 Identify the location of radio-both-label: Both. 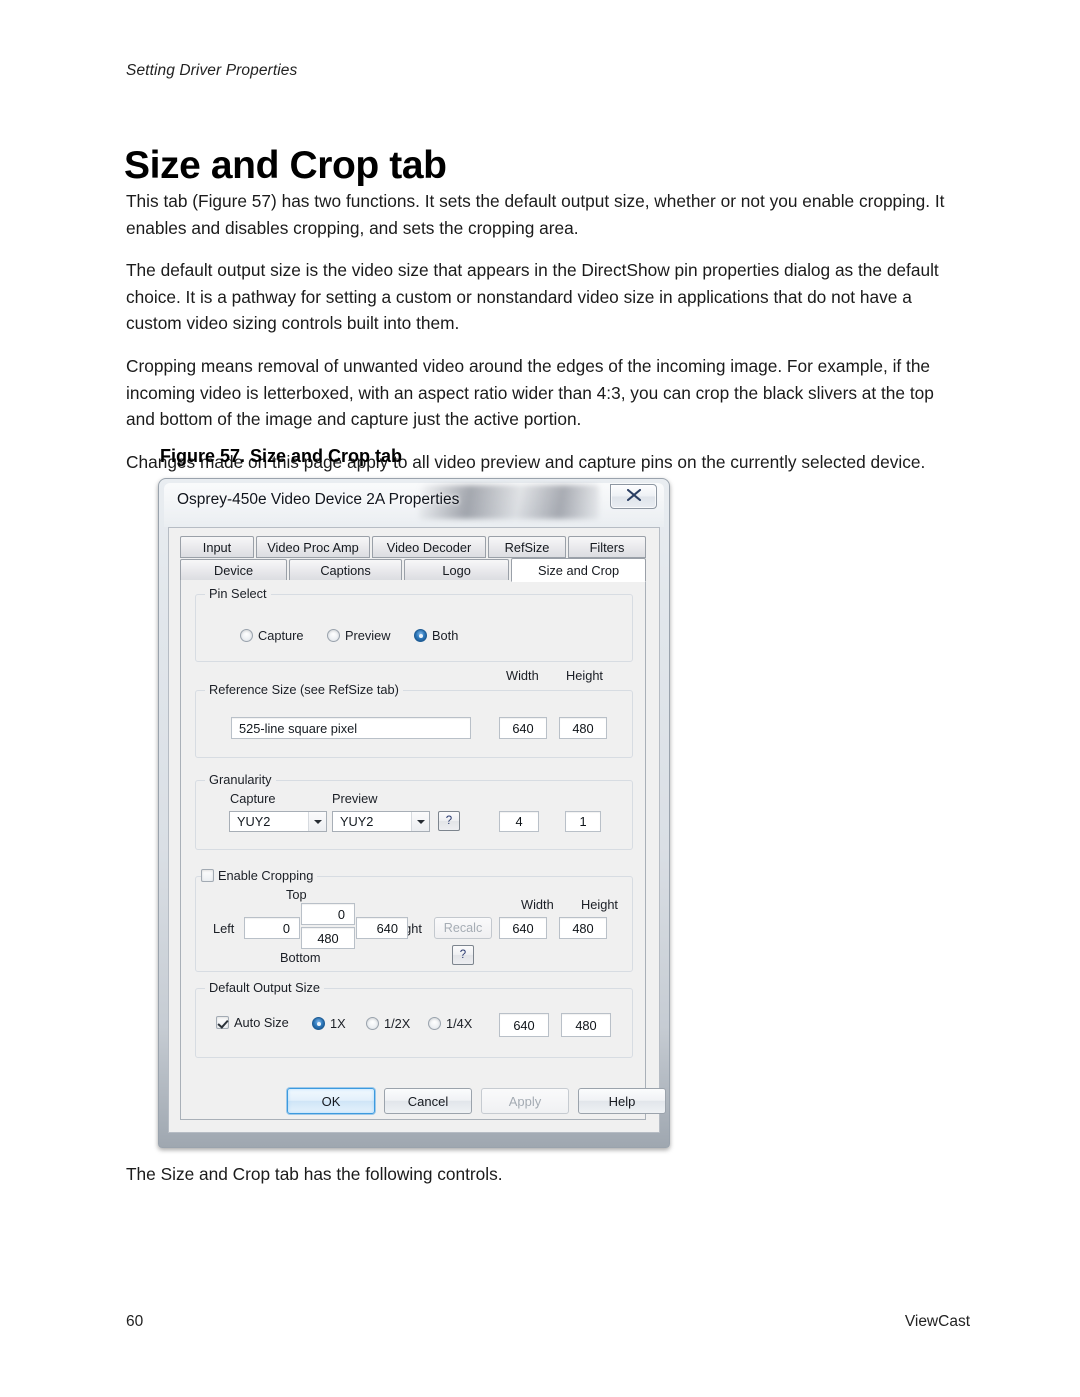
(445, 635).